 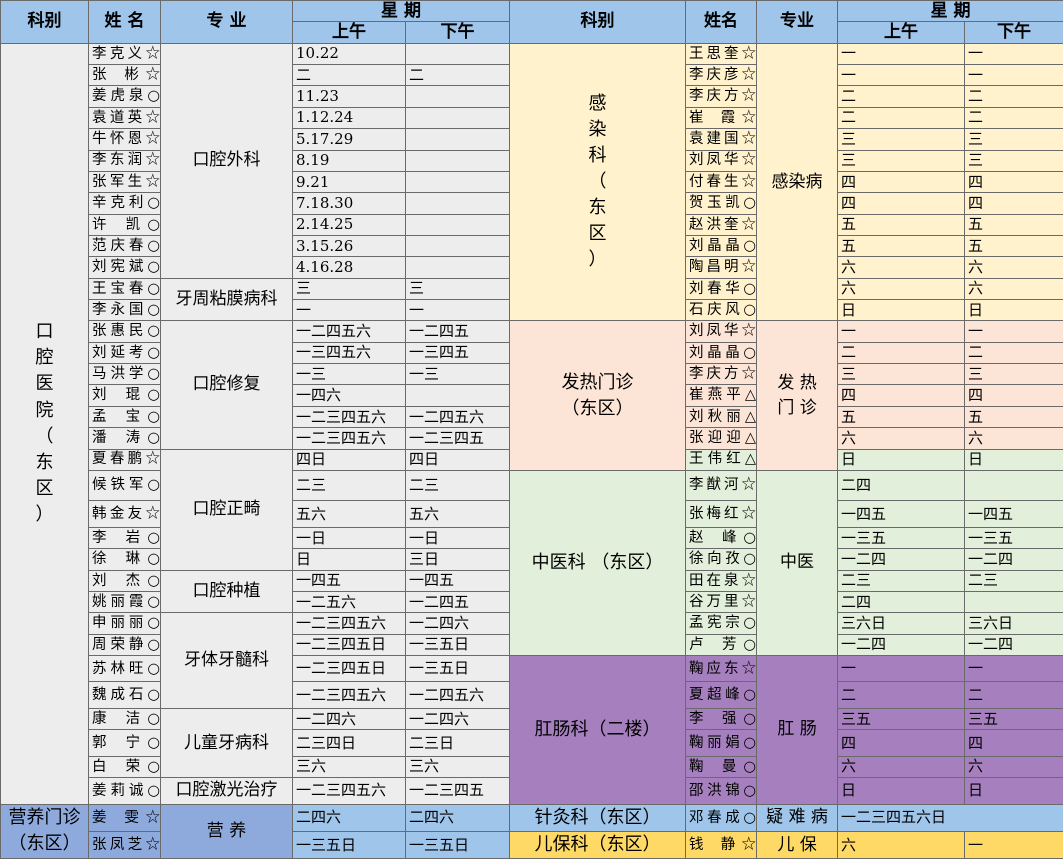 I want to click on spec-pediatric: 儿童牙病科, so click(x=226, y=743).